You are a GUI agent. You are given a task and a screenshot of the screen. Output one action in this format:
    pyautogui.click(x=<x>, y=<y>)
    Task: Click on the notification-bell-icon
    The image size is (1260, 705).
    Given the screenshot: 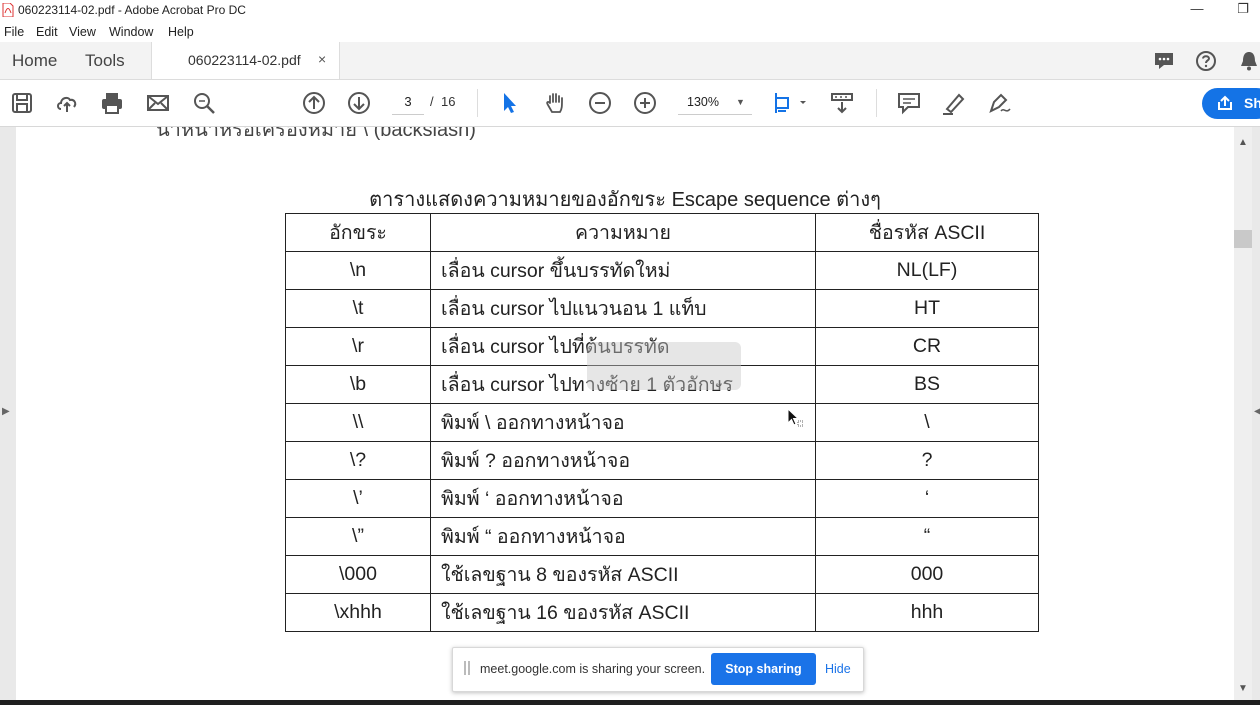 What is the action you would take?
    pyautogui.click(x=1249, y=61)
    